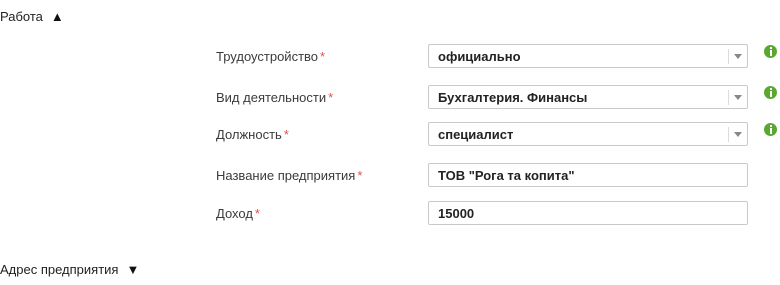 The height and width of the screenshot is (285, 780). I want to click on position-select: специалист, so click(588, 134).